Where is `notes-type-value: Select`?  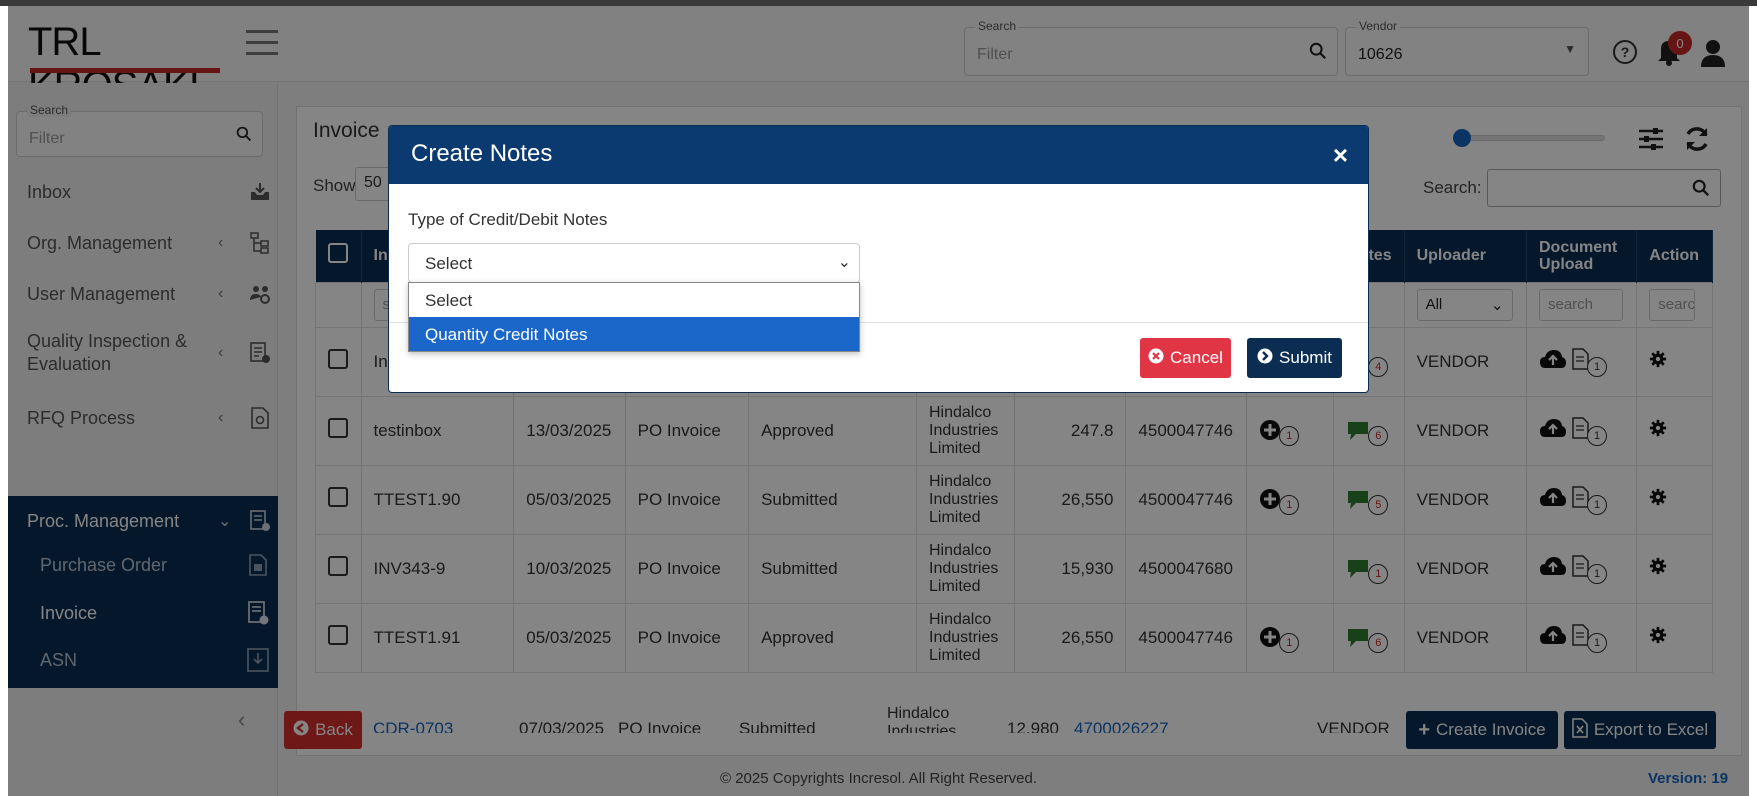
notes-type-value: Select is located at coordinates (449, 263).